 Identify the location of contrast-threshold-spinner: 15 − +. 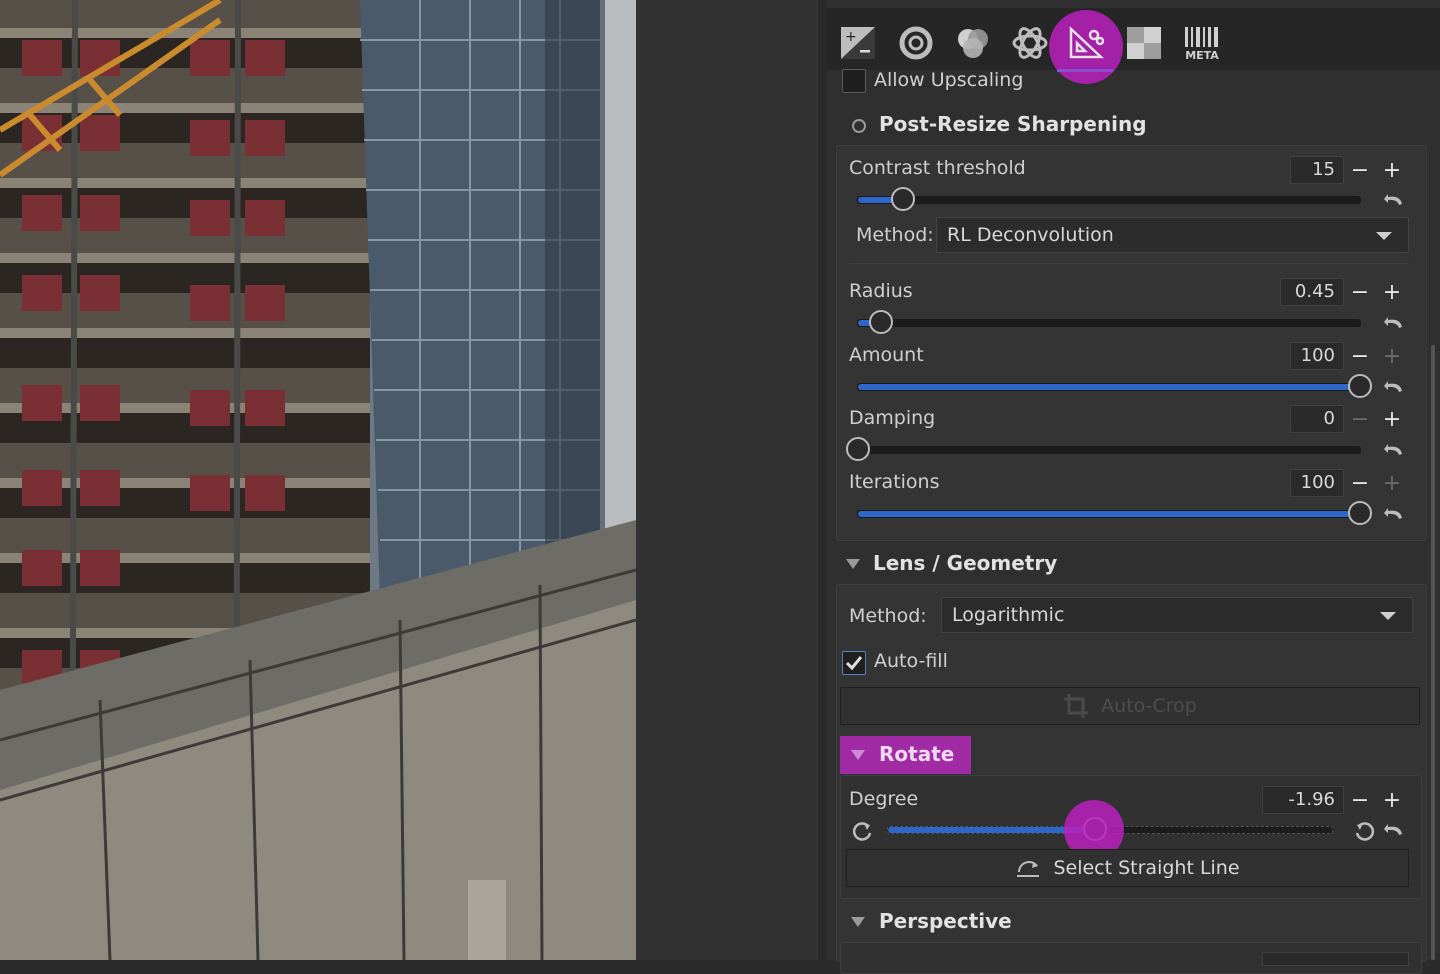
(1349, 170).